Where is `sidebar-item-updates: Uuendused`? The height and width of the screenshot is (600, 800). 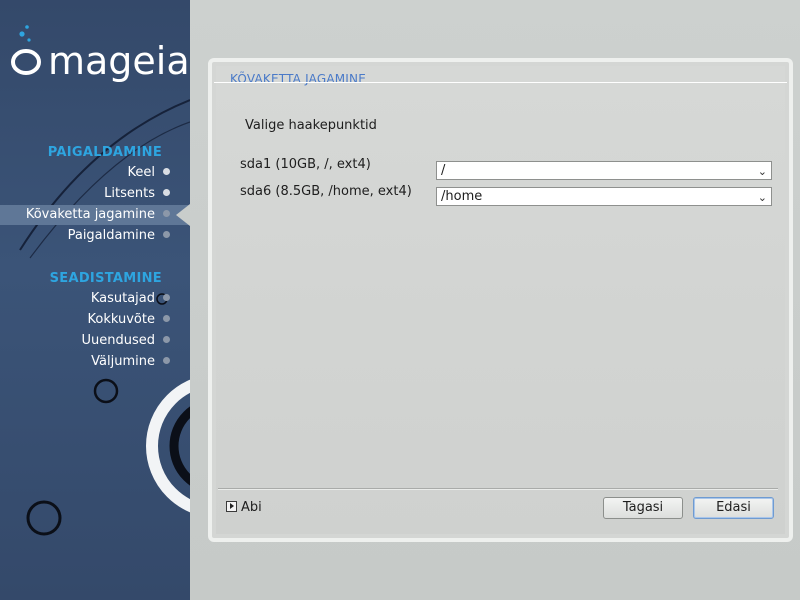 sidebar-item-updates: Uuendused is located at coordinates (125, 341).